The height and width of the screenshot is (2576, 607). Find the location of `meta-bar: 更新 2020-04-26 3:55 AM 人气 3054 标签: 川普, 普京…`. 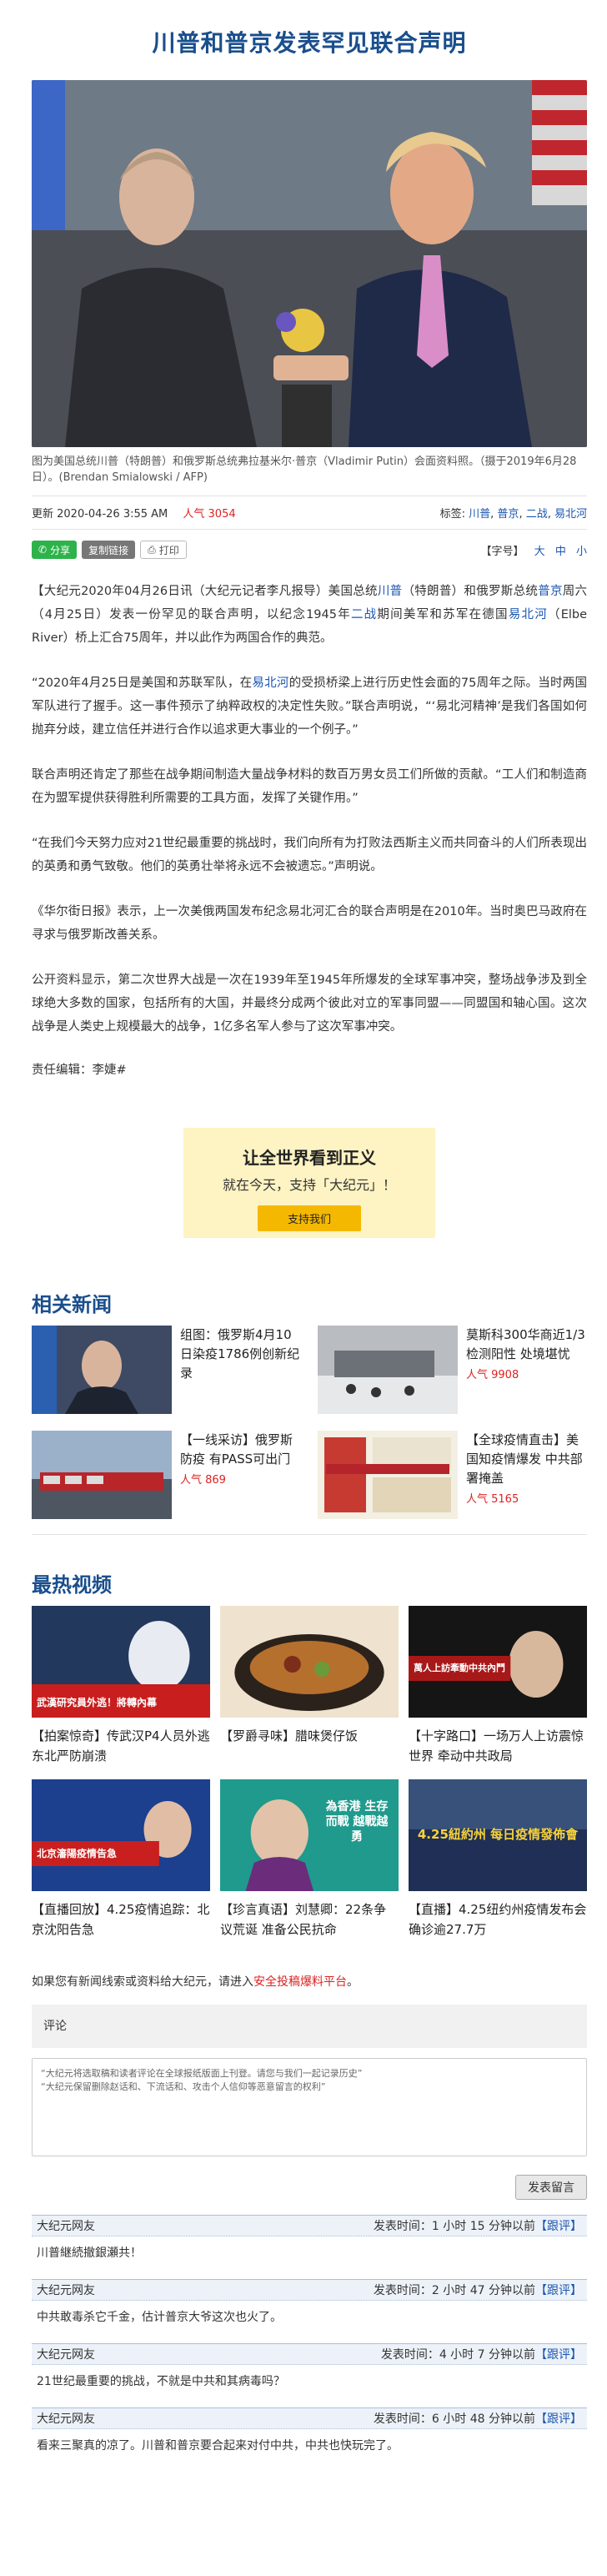

meta-bar: 更新 2020-04-26 3:55 AM 人气 3054 标签: 川普, 普京… is located at coordinates (309, 513).